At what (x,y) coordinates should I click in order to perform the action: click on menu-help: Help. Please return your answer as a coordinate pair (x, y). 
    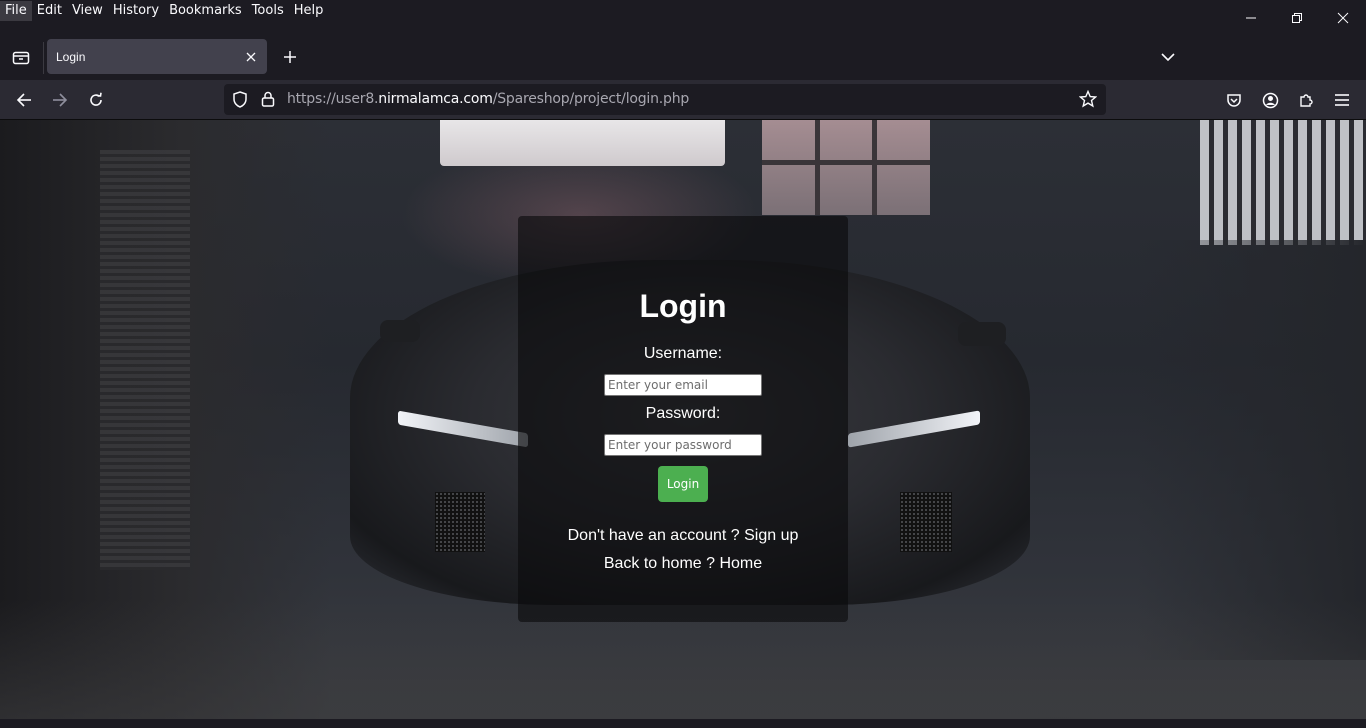
    Looking at the image, I should click on (309, 11).